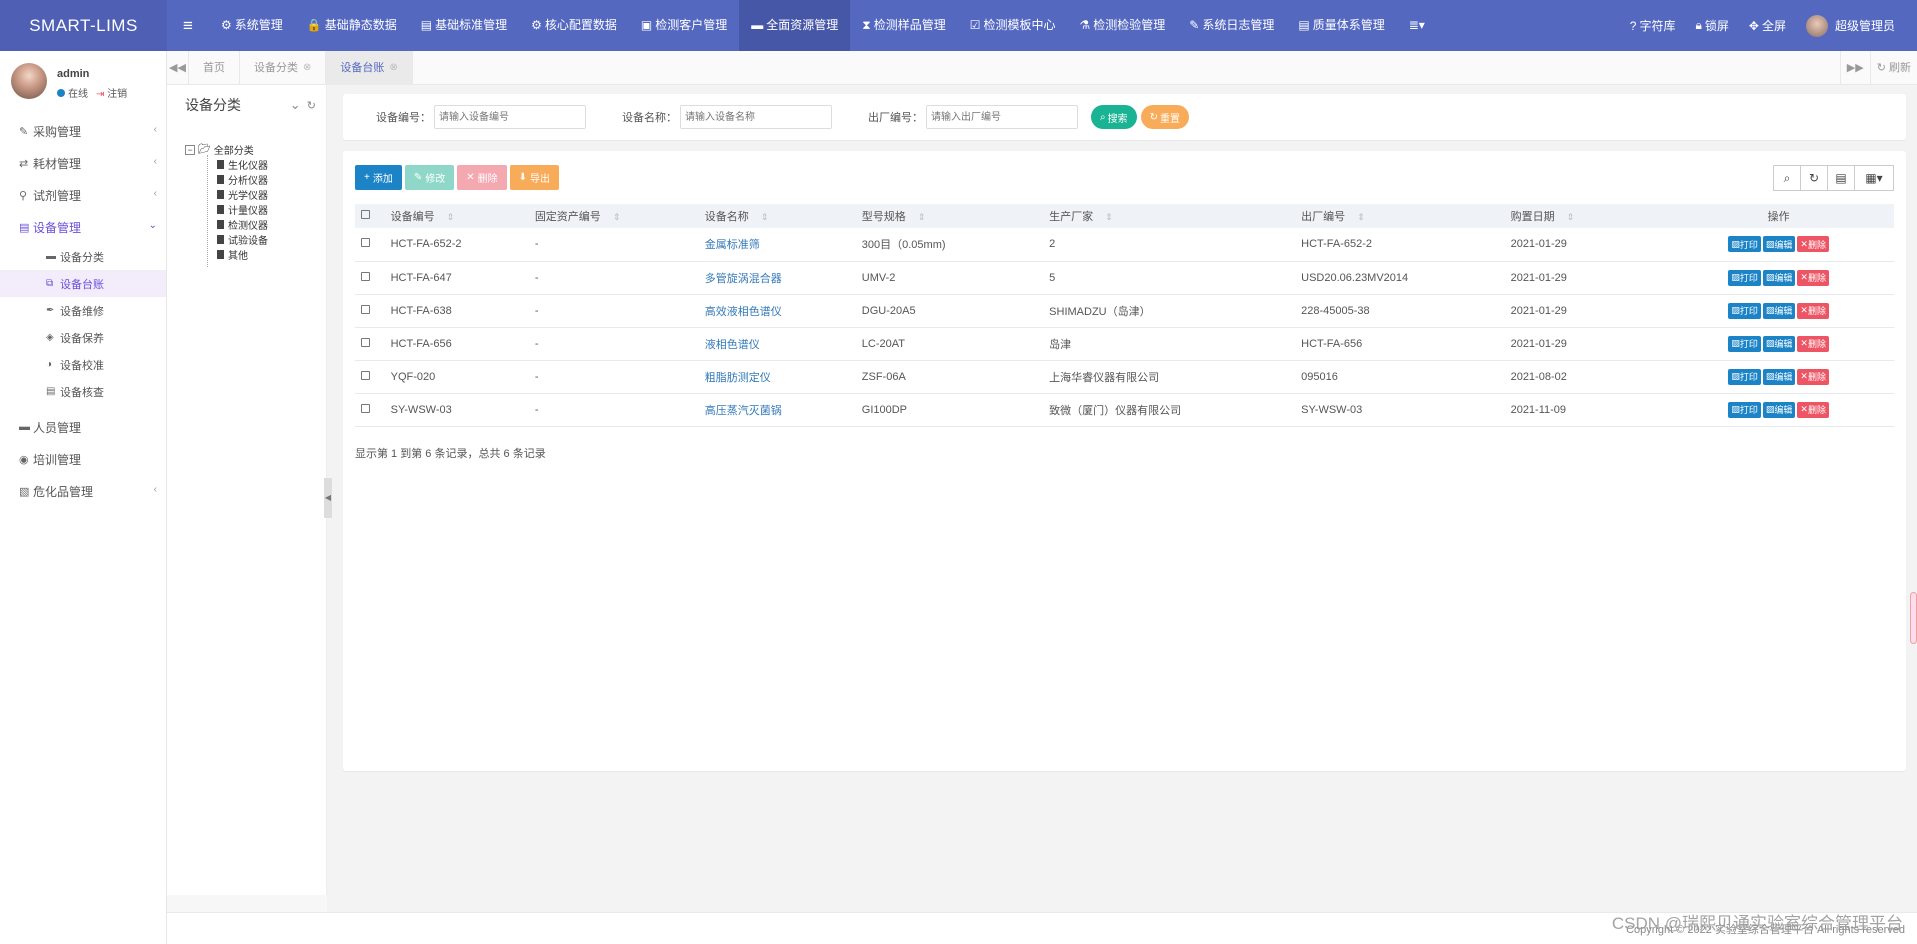 This screenshot has height=944, width=1917. Describe the element at coordinates (83, 227) in the screenshot. I see `sidebar-item-3: ▤ 设备管理 ⌄` at that location.